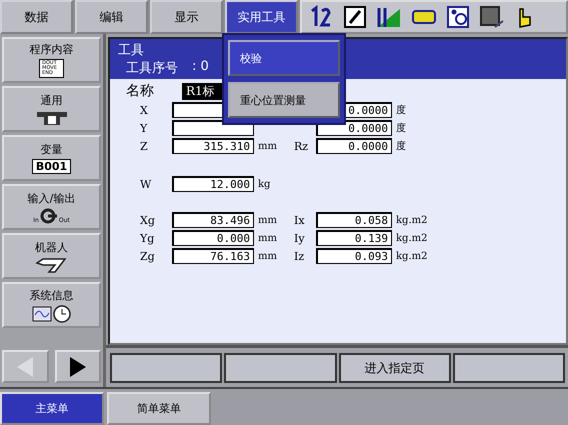 The width and height of the screenshot is (568, 425). What do you see at coordinates (143, 128) in the screenshot?
I see `field-label: Y` at bounding box center [143, 128].